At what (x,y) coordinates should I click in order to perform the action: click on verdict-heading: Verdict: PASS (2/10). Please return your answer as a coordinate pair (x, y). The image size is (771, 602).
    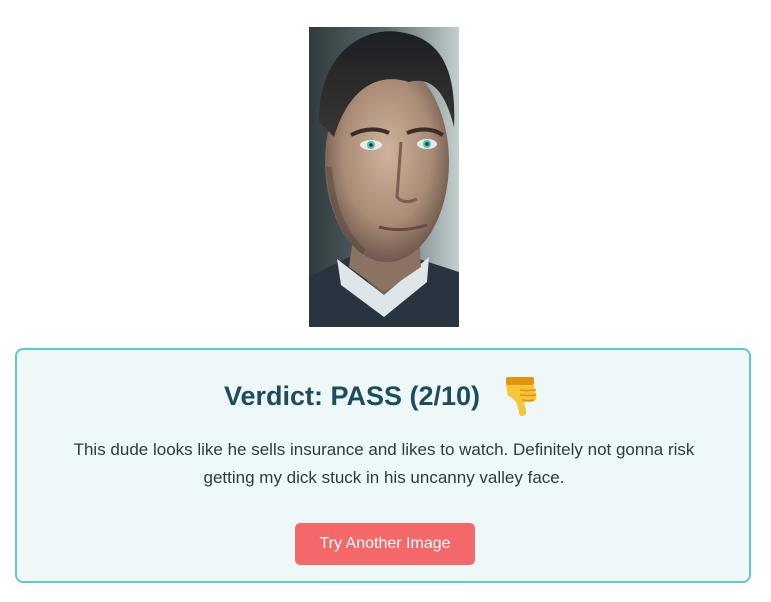
    Looking at the image, I should click on (383, 396).